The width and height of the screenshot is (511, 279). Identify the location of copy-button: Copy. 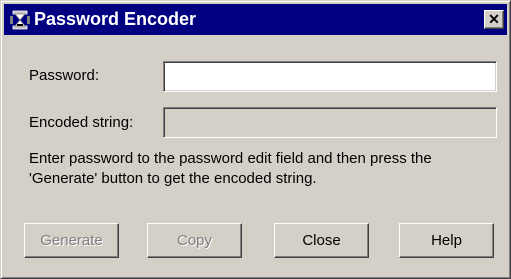
(194, 240).